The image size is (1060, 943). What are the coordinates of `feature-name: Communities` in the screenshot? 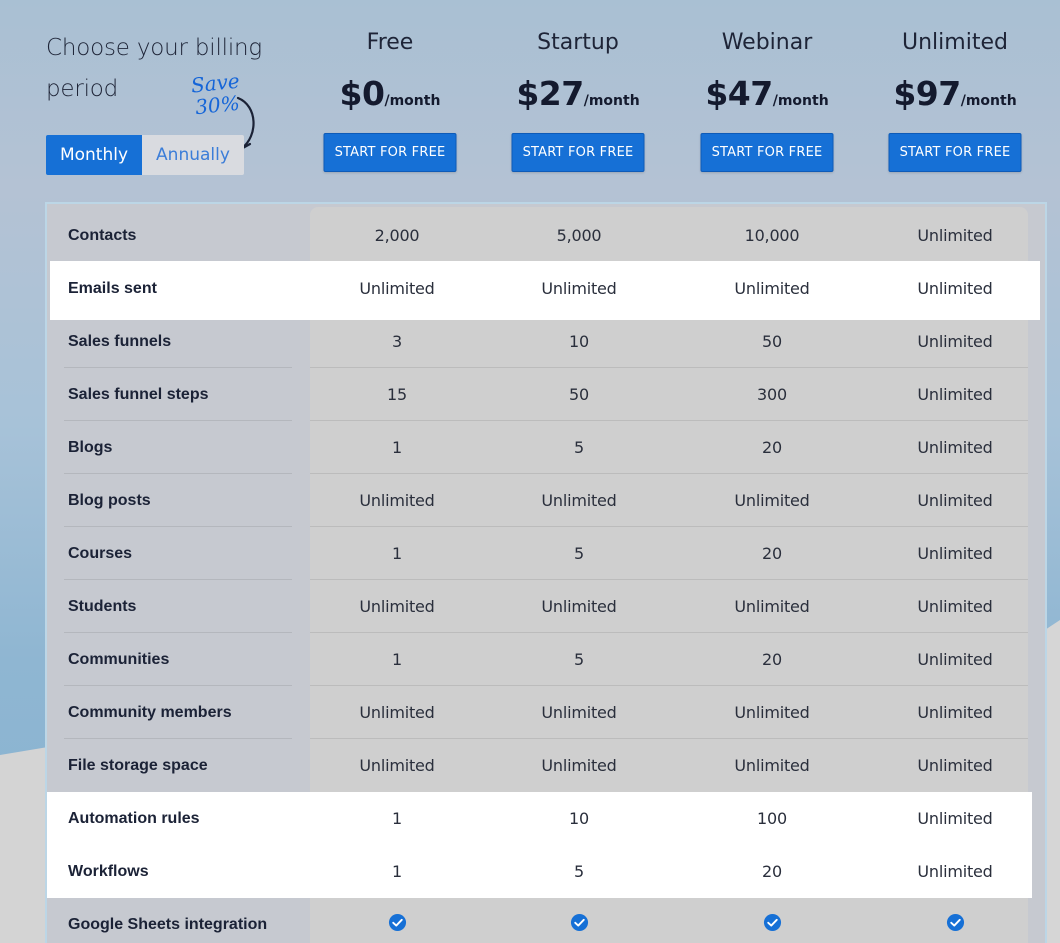 It's located at (119, 659).